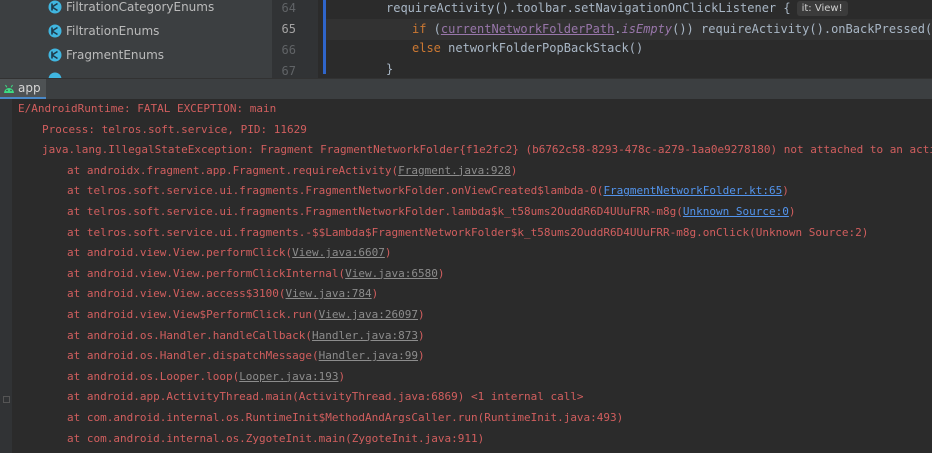 This screenshot has width=932, height=453. Describe the element at coordinates (176, 294) in the screenshot. I see `console-text: at android.view.View.access$3100(` at that location.